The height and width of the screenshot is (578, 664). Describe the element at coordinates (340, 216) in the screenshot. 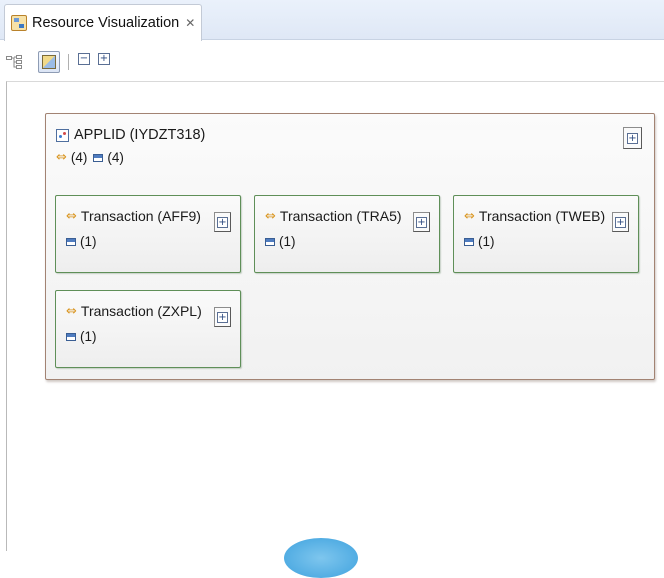

I see `transaction-title: Transaction (TRA5)` at that location.